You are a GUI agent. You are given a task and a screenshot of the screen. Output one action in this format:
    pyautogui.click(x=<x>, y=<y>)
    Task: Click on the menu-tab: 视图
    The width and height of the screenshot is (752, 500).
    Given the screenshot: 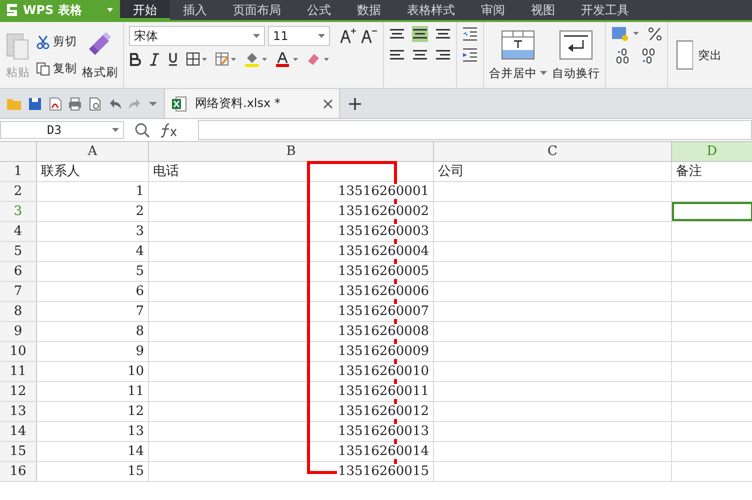 What is the action you would take?
    pyautogui.click(x=543, y=10)
    